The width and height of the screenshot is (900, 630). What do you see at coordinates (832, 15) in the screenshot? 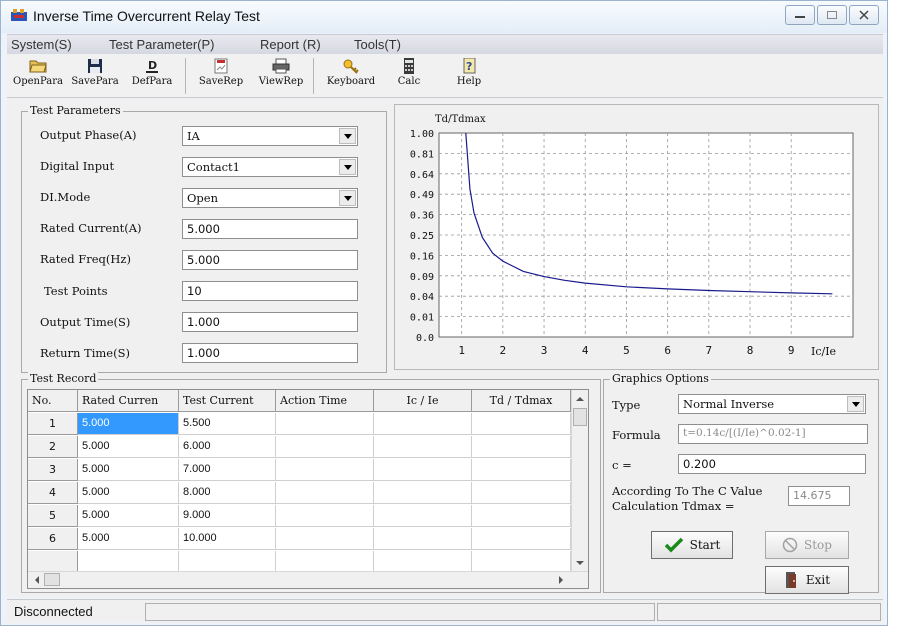
I see `maximize-button` at bounding box center [832, 15].